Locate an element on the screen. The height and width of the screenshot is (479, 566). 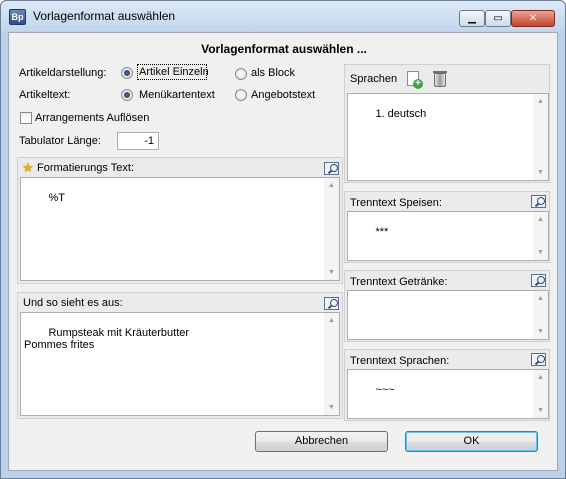
formatierung-title: Formatierungs Text: is located at coordinates (86, 168).